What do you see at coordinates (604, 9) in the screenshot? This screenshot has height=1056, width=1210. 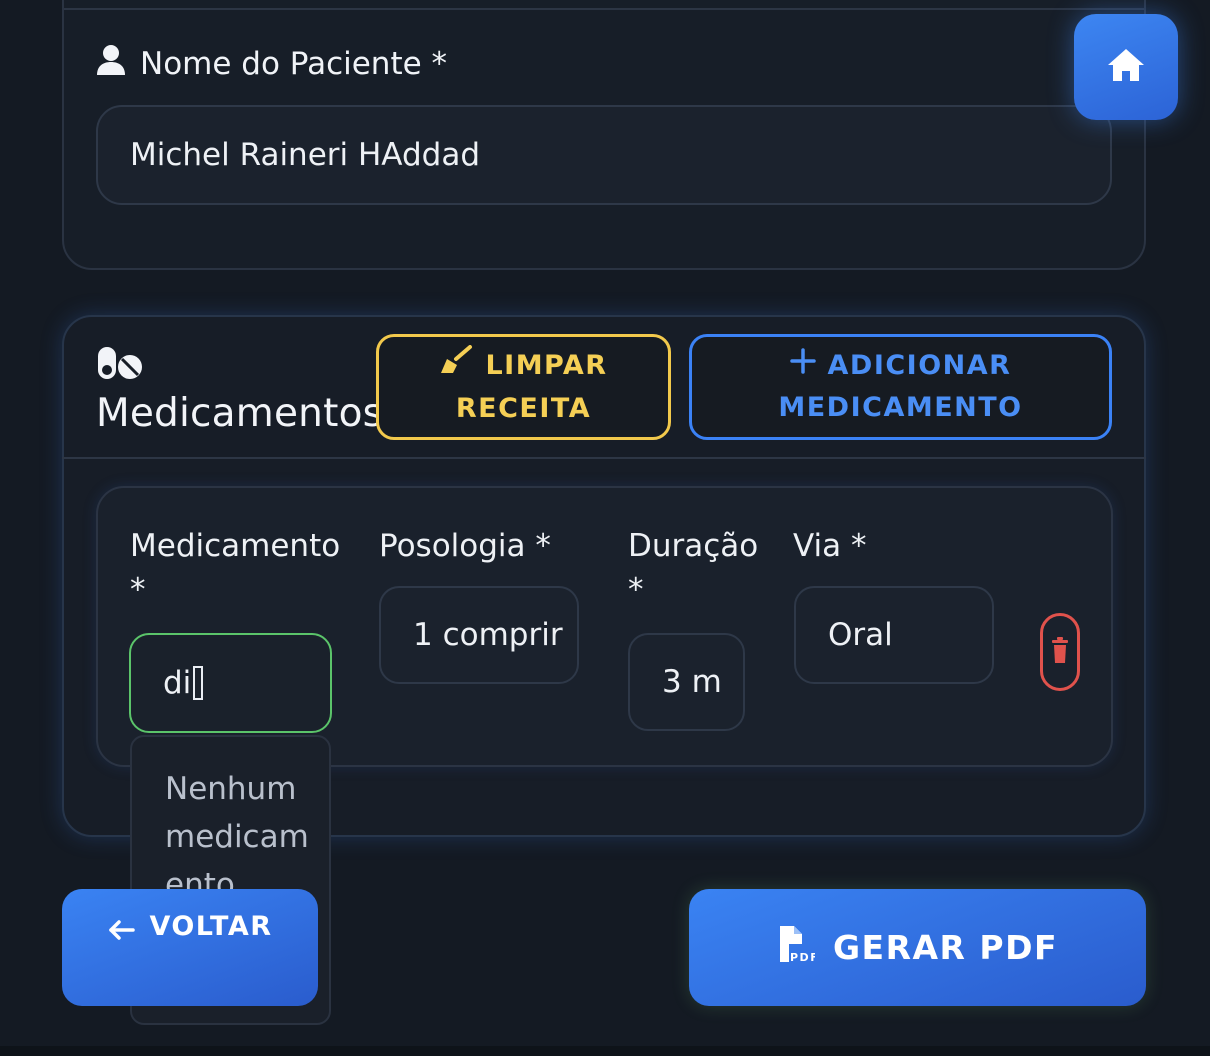 I see `card-divider` at bounding box center [604, 9].